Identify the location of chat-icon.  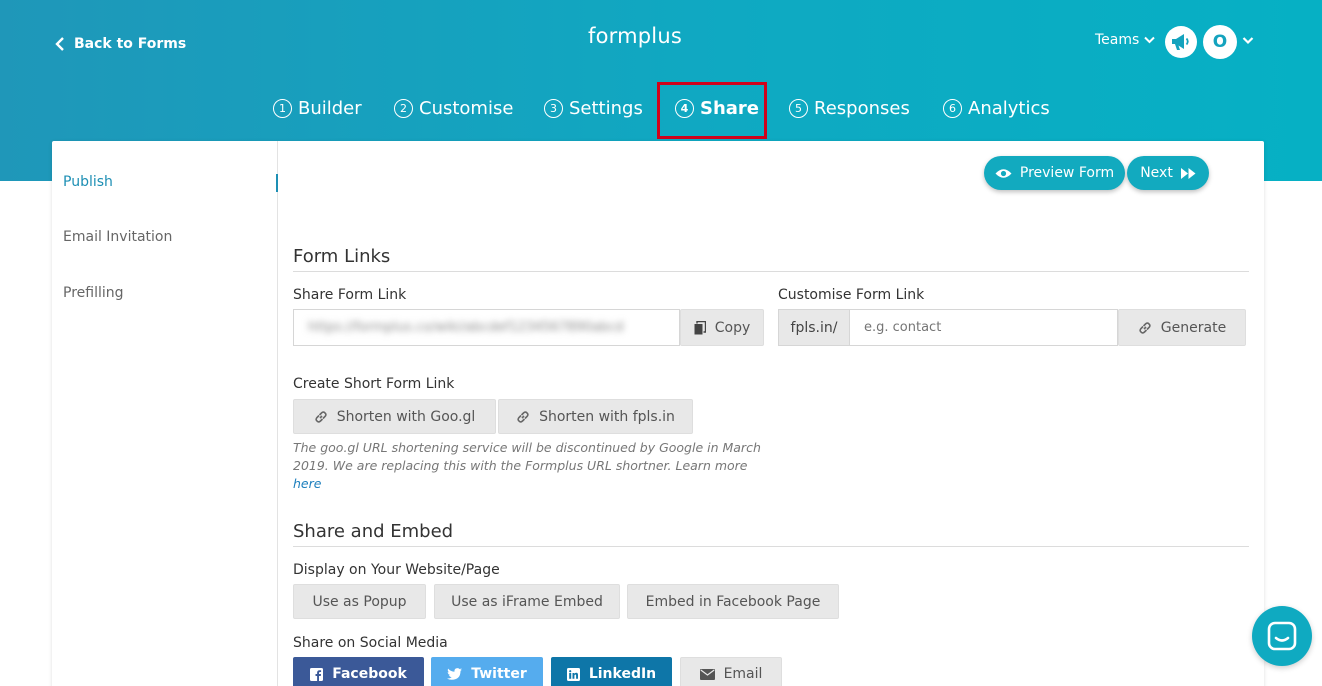
(1282, 636).